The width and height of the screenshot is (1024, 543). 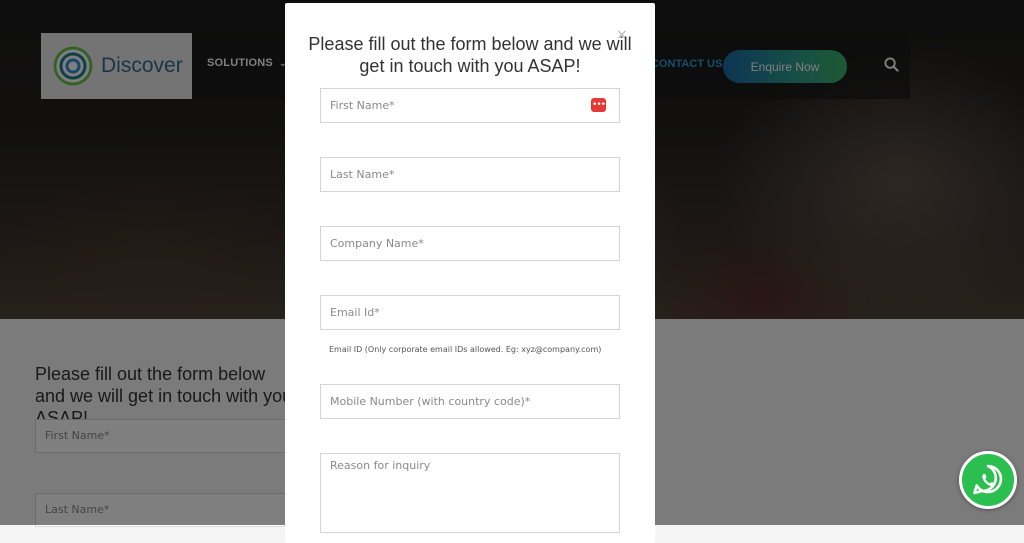 I want to click on company-name-input, so click(x=470, y=243).